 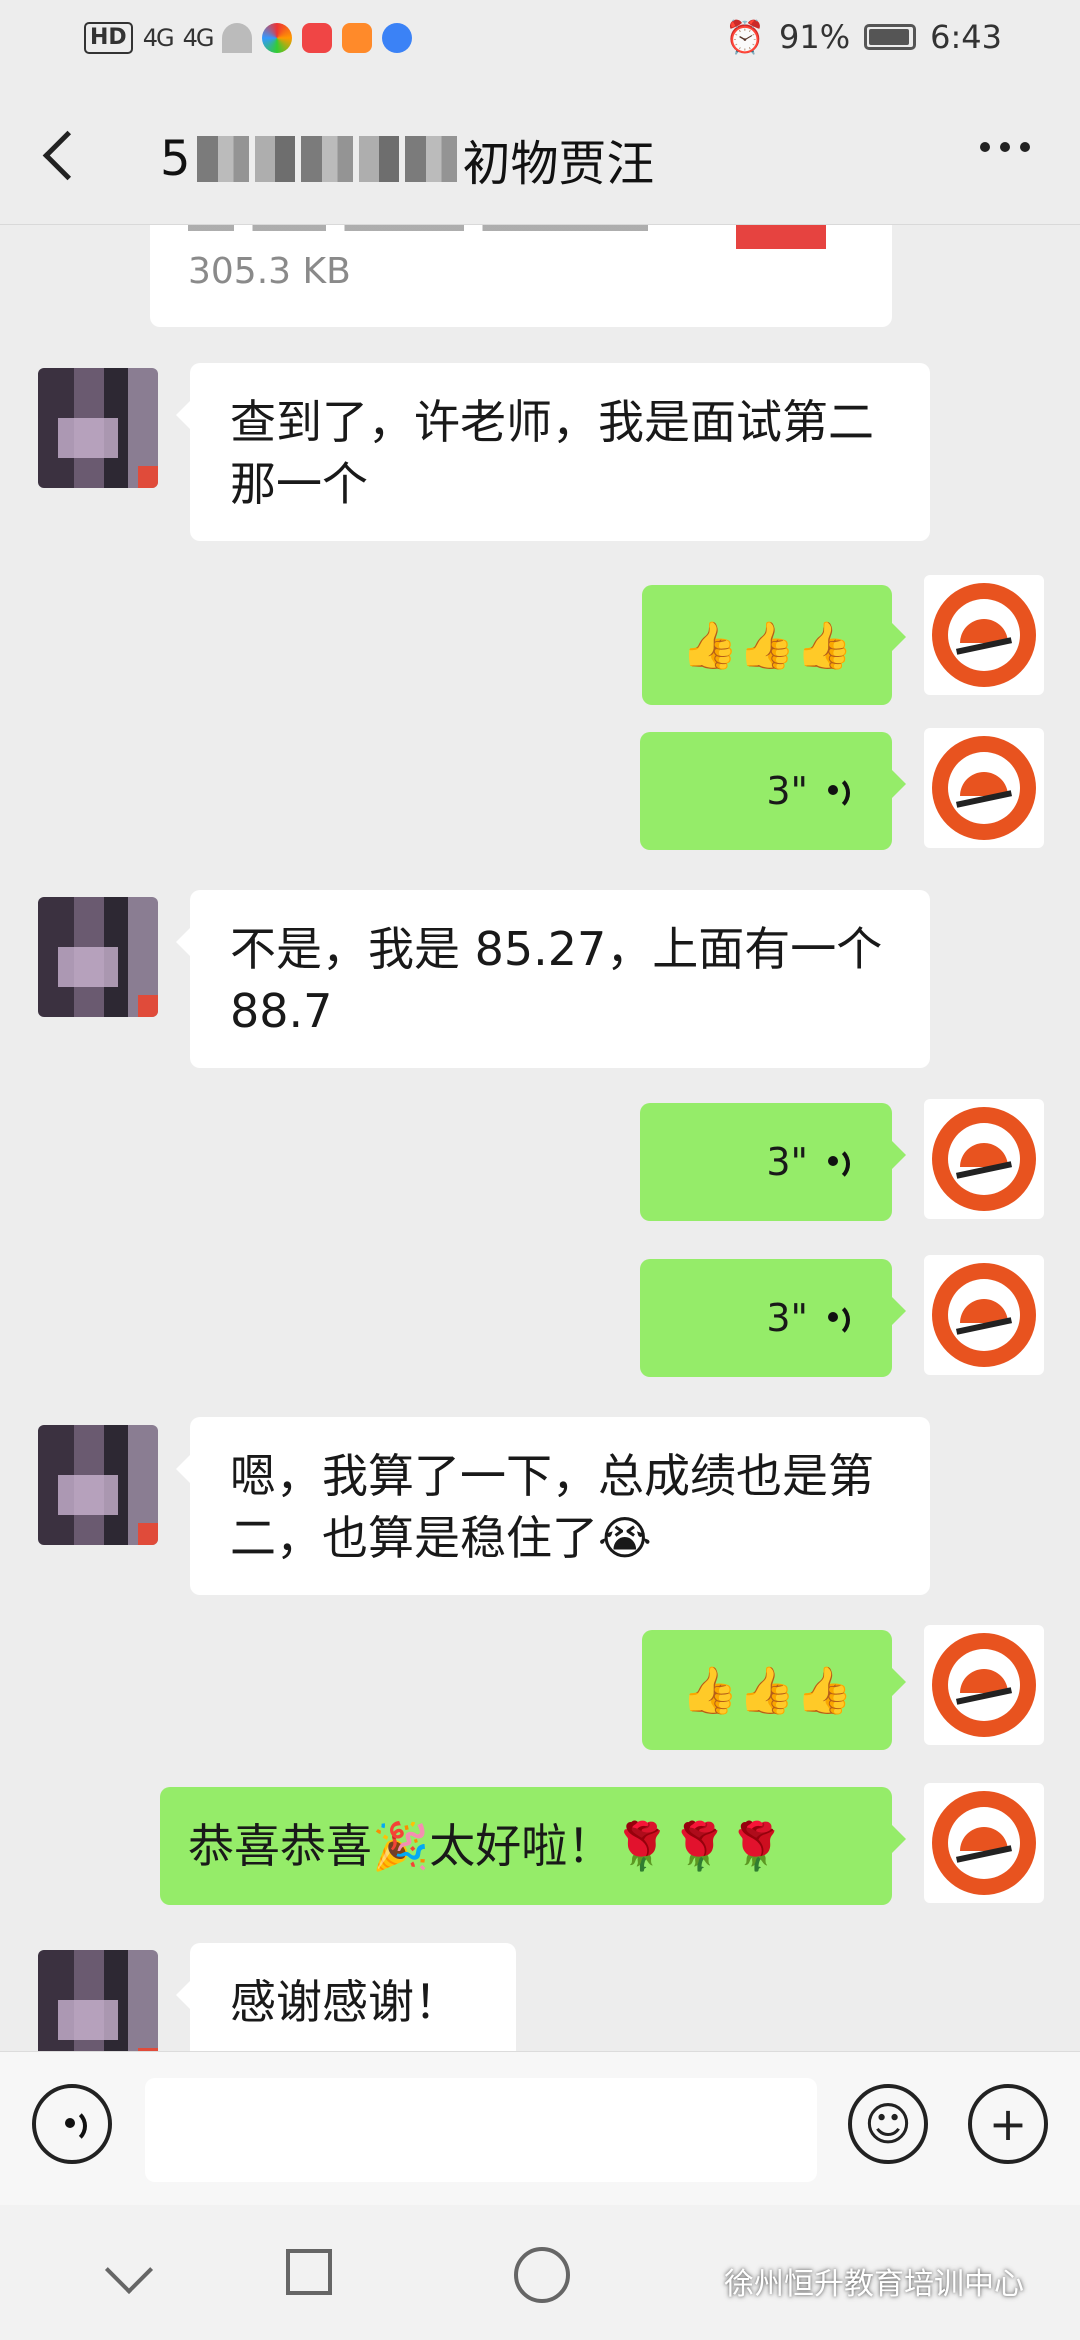 I want to click on chat-title: 5 初物贾汪, so click(x=407, y=159).